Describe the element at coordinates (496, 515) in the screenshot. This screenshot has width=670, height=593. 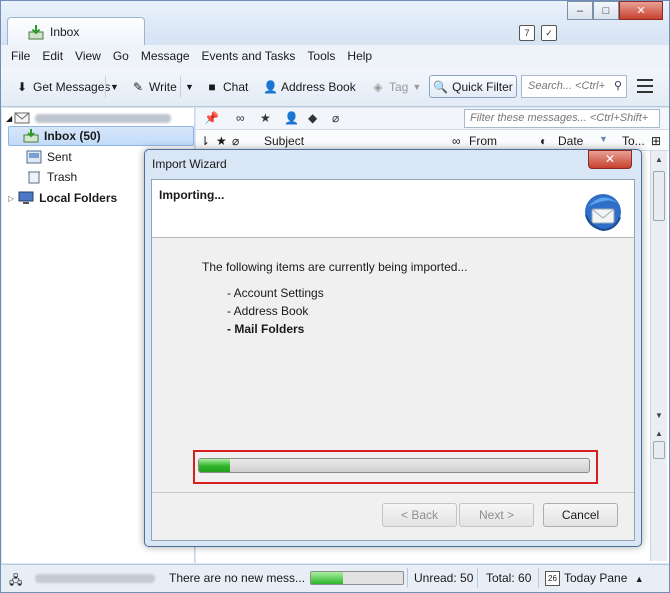
I see `next-button: Next >` at that location.